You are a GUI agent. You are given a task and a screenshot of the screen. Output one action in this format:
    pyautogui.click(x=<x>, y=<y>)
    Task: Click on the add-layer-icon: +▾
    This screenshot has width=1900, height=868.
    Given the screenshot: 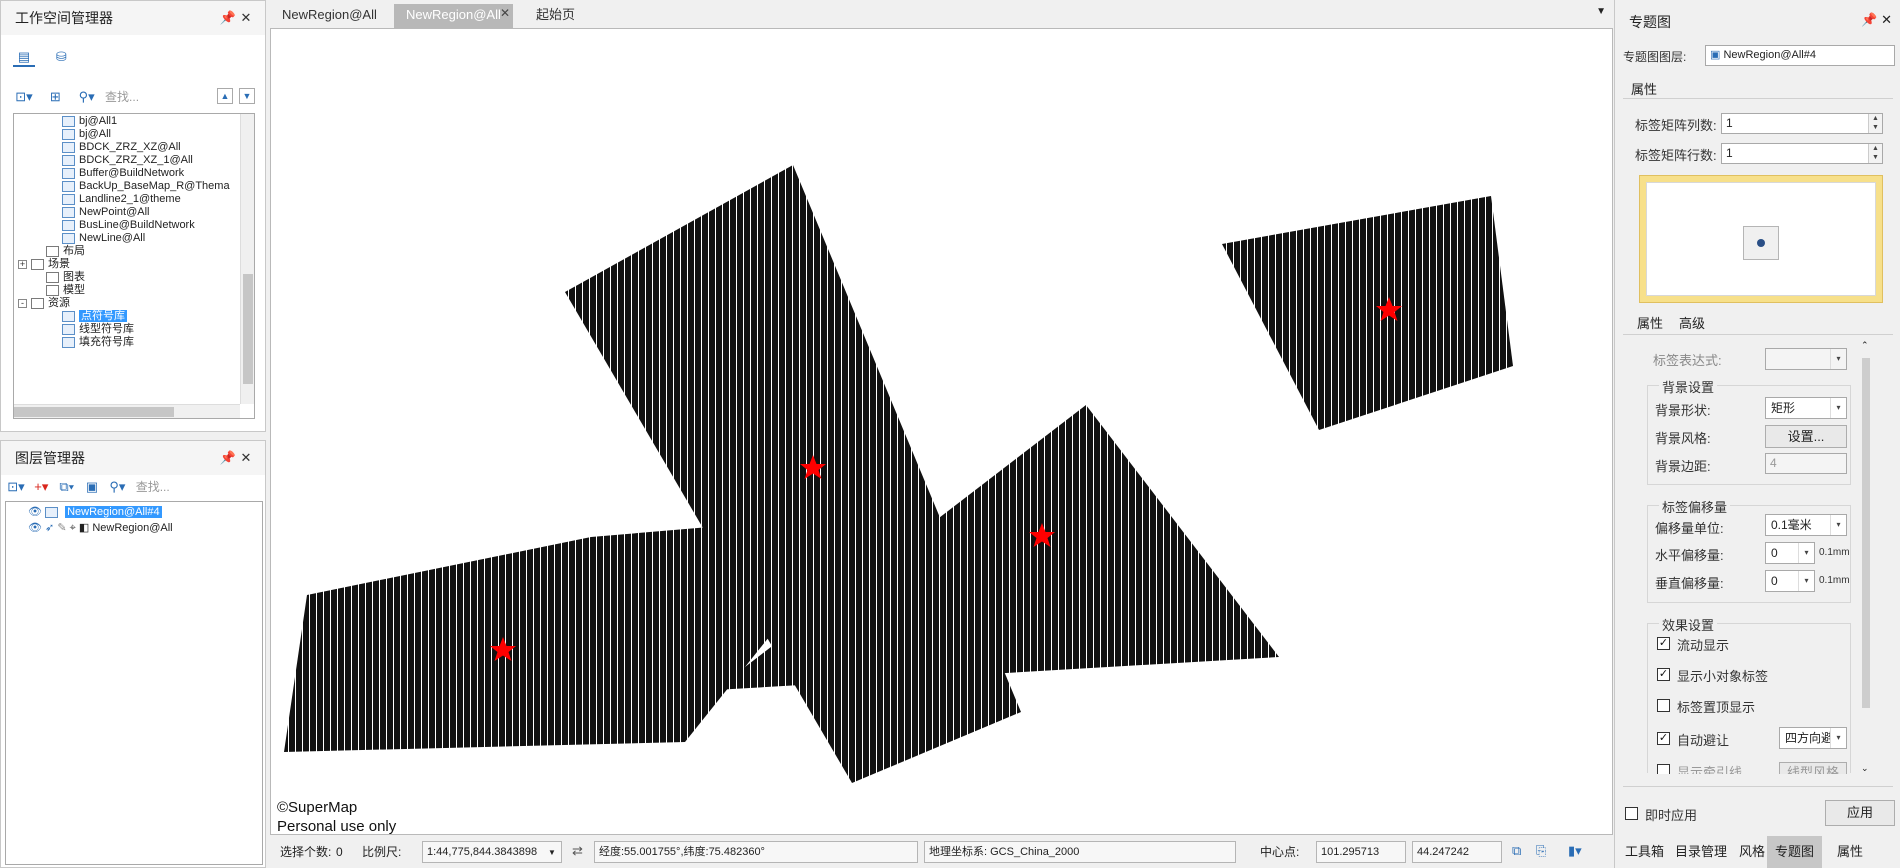 What is the action you would take?
    pyautogui.click(x=41, y=487)
    